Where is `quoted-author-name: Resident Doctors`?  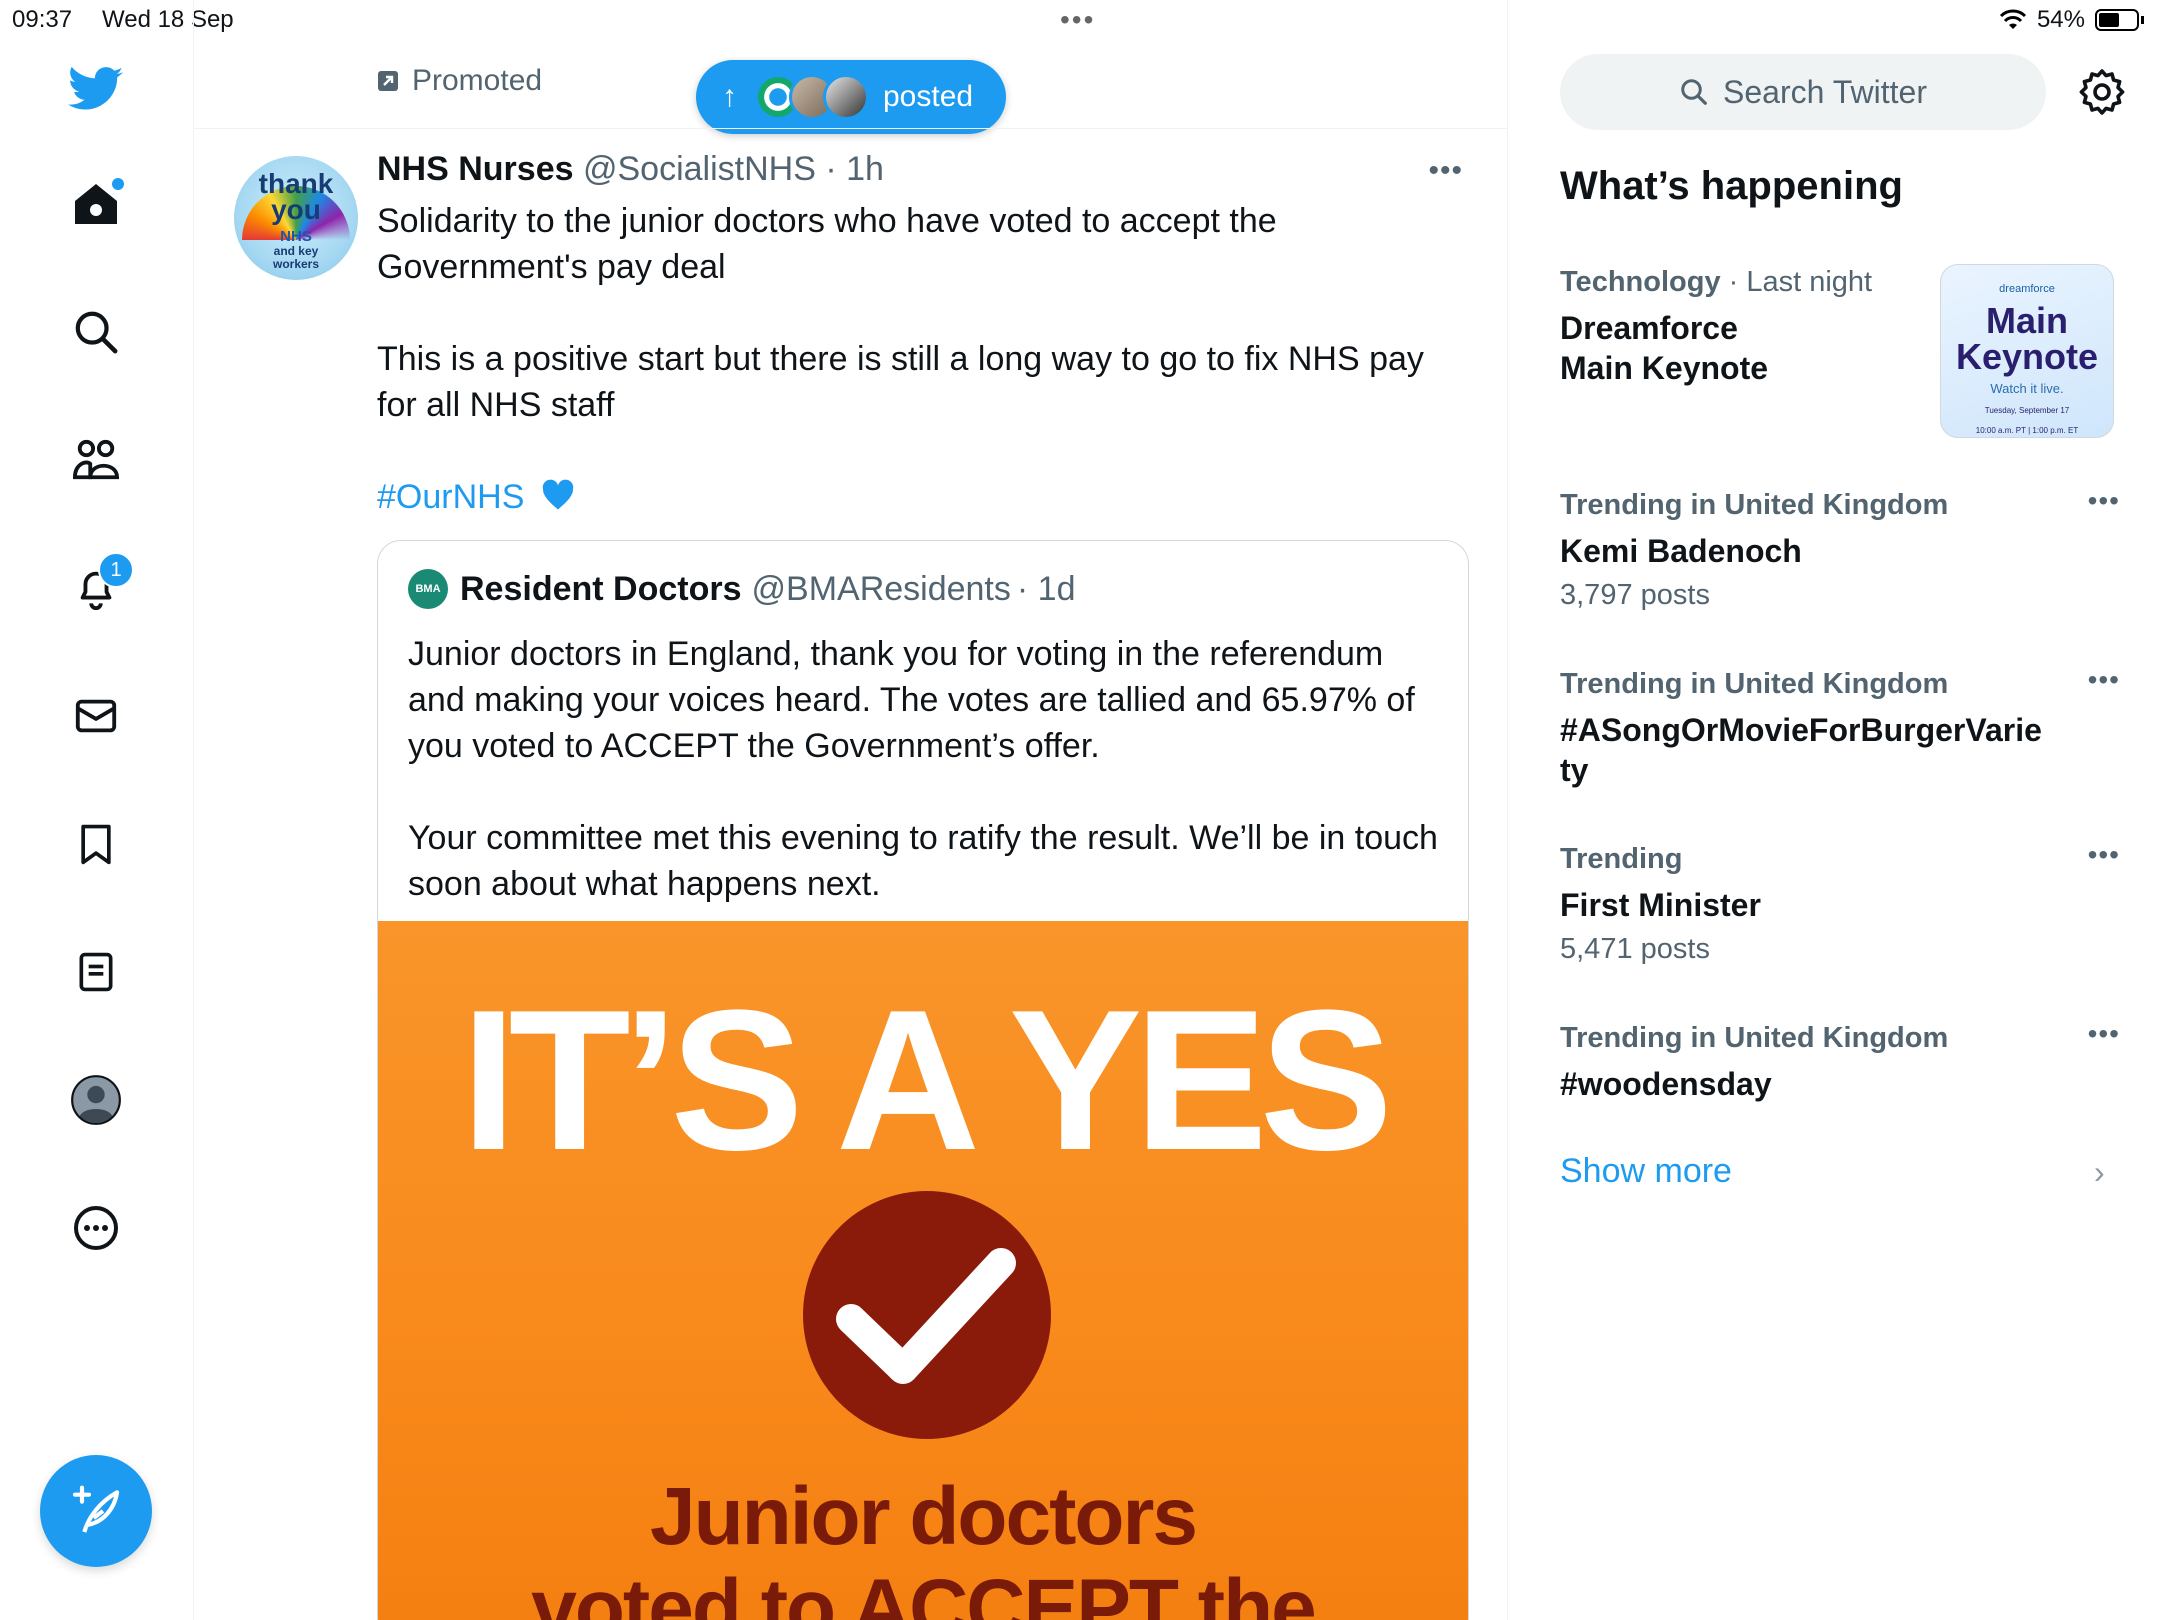
quoted-author-name: Resident Doctors is located at coordinates (601, 588).